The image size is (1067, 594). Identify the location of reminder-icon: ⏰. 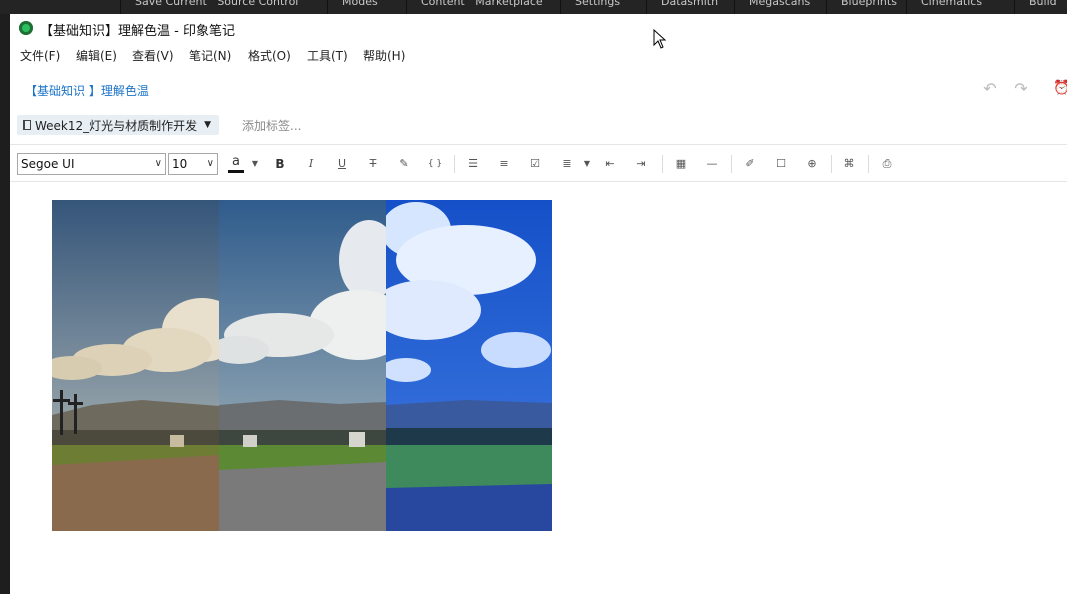
(1060, 89).